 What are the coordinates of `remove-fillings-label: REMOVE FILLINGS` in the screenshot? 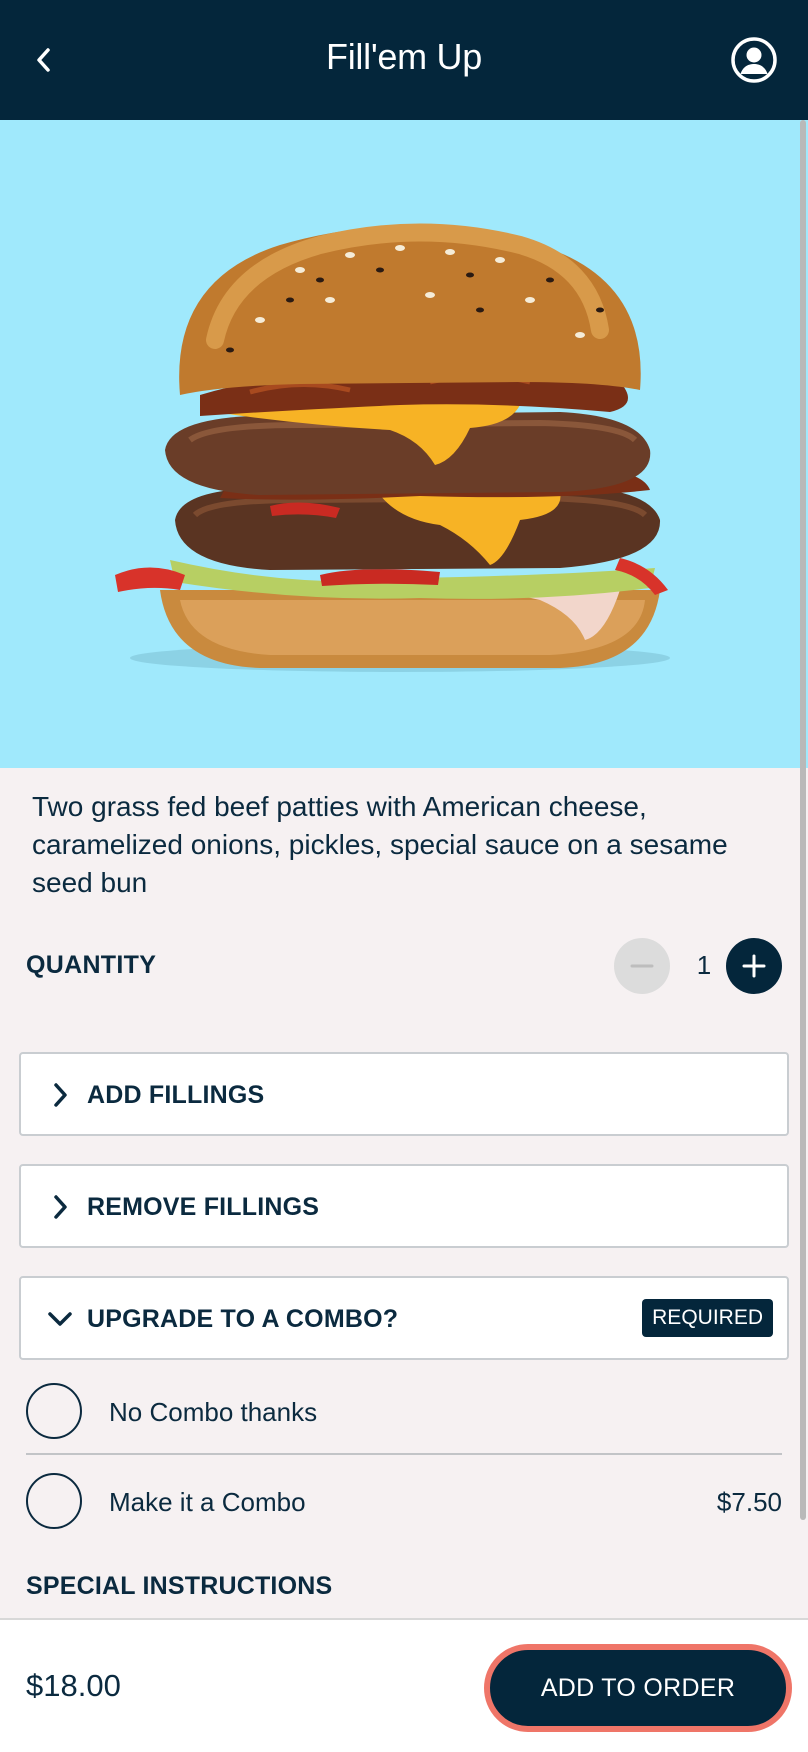 It's located at (203, 1207).